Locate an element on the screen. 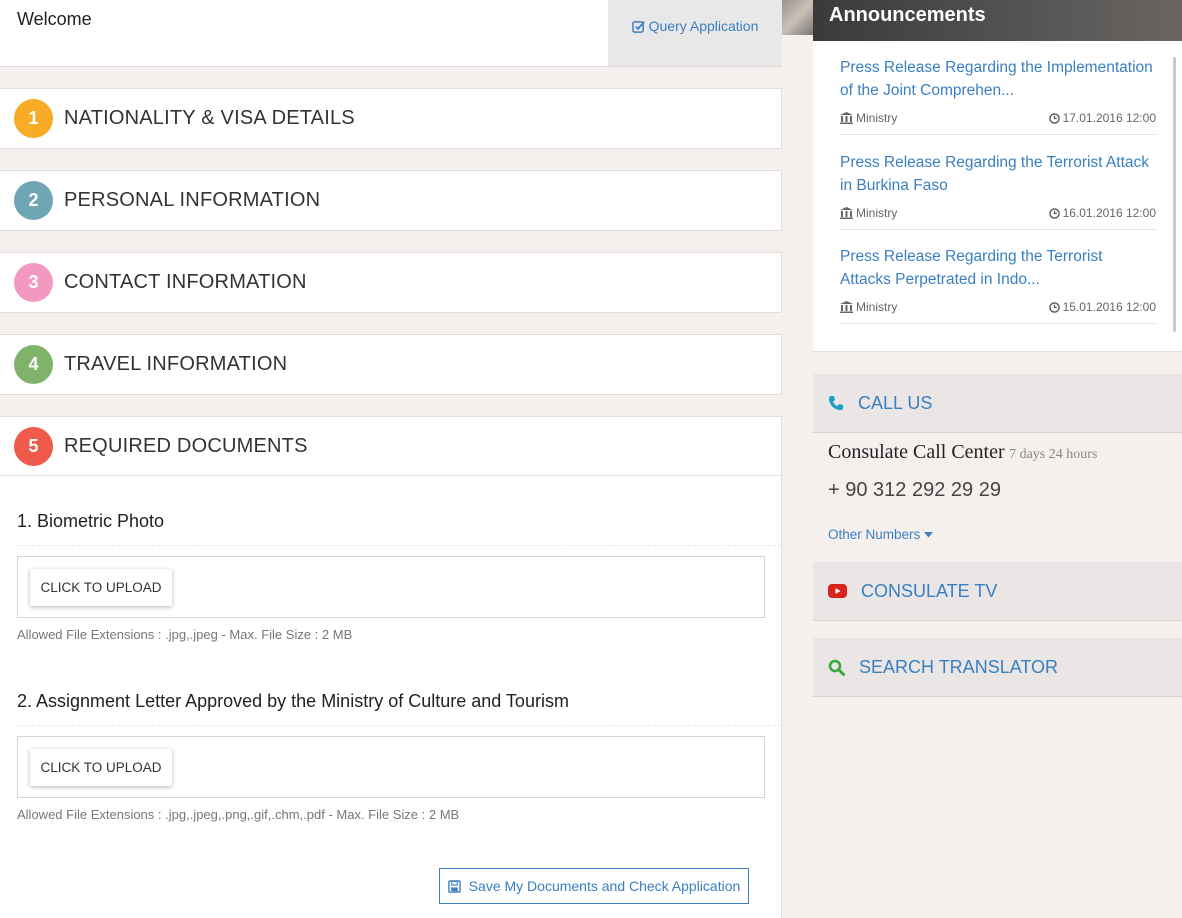 The height and width of the screenshot is (918, 1182). step-number-badge: 1 is located at coordinates (33, 118).